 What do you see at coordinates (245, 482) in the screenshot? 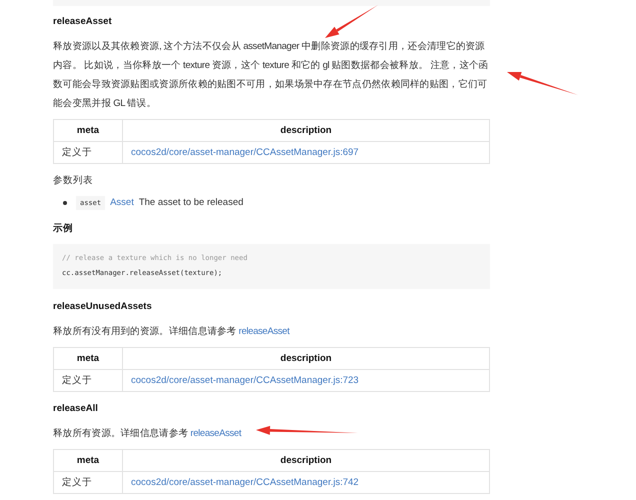
I see `source-link: cocos2d/core/asset-manager/CCAssetManager.js:742` at bounding box center [245, 482].